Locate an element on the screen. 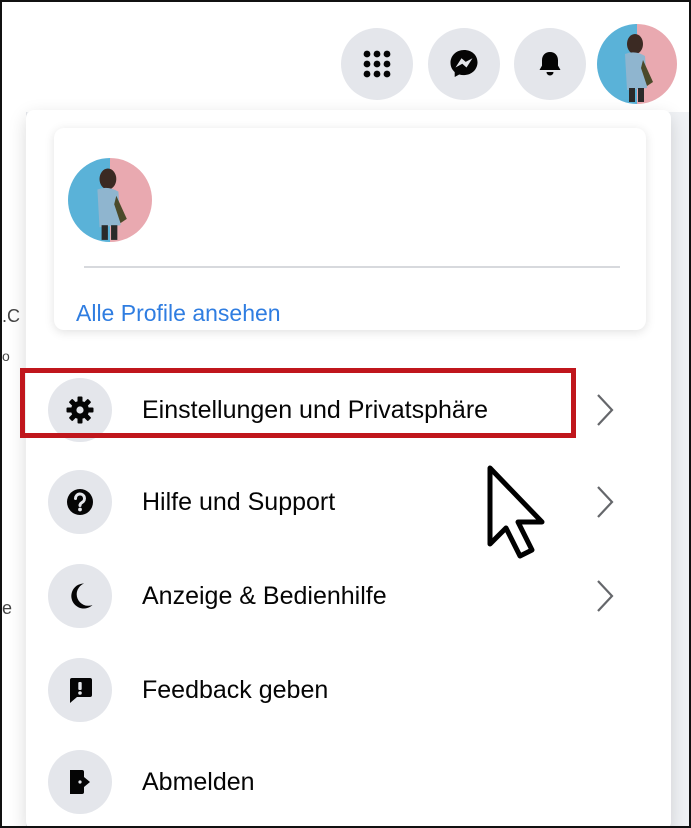 Image resolution: width=691 pixels, height=828 pixels. messenger-icon is located at coordinates (464, 63).